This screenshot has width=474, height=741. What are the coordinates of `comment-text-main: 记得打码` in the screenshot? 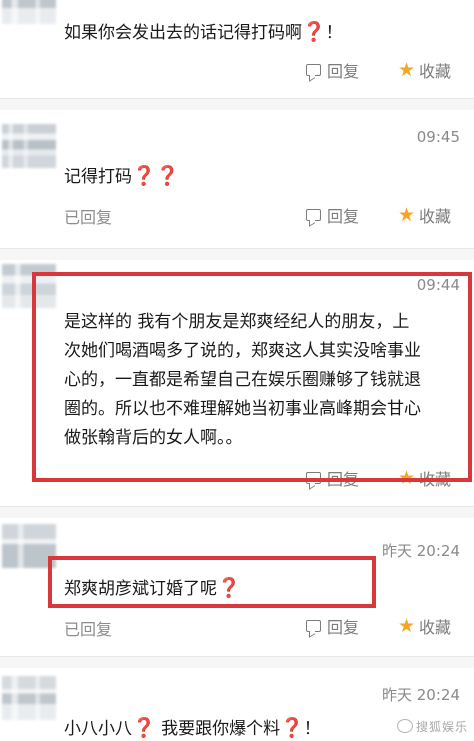 It's located at (98, 177).